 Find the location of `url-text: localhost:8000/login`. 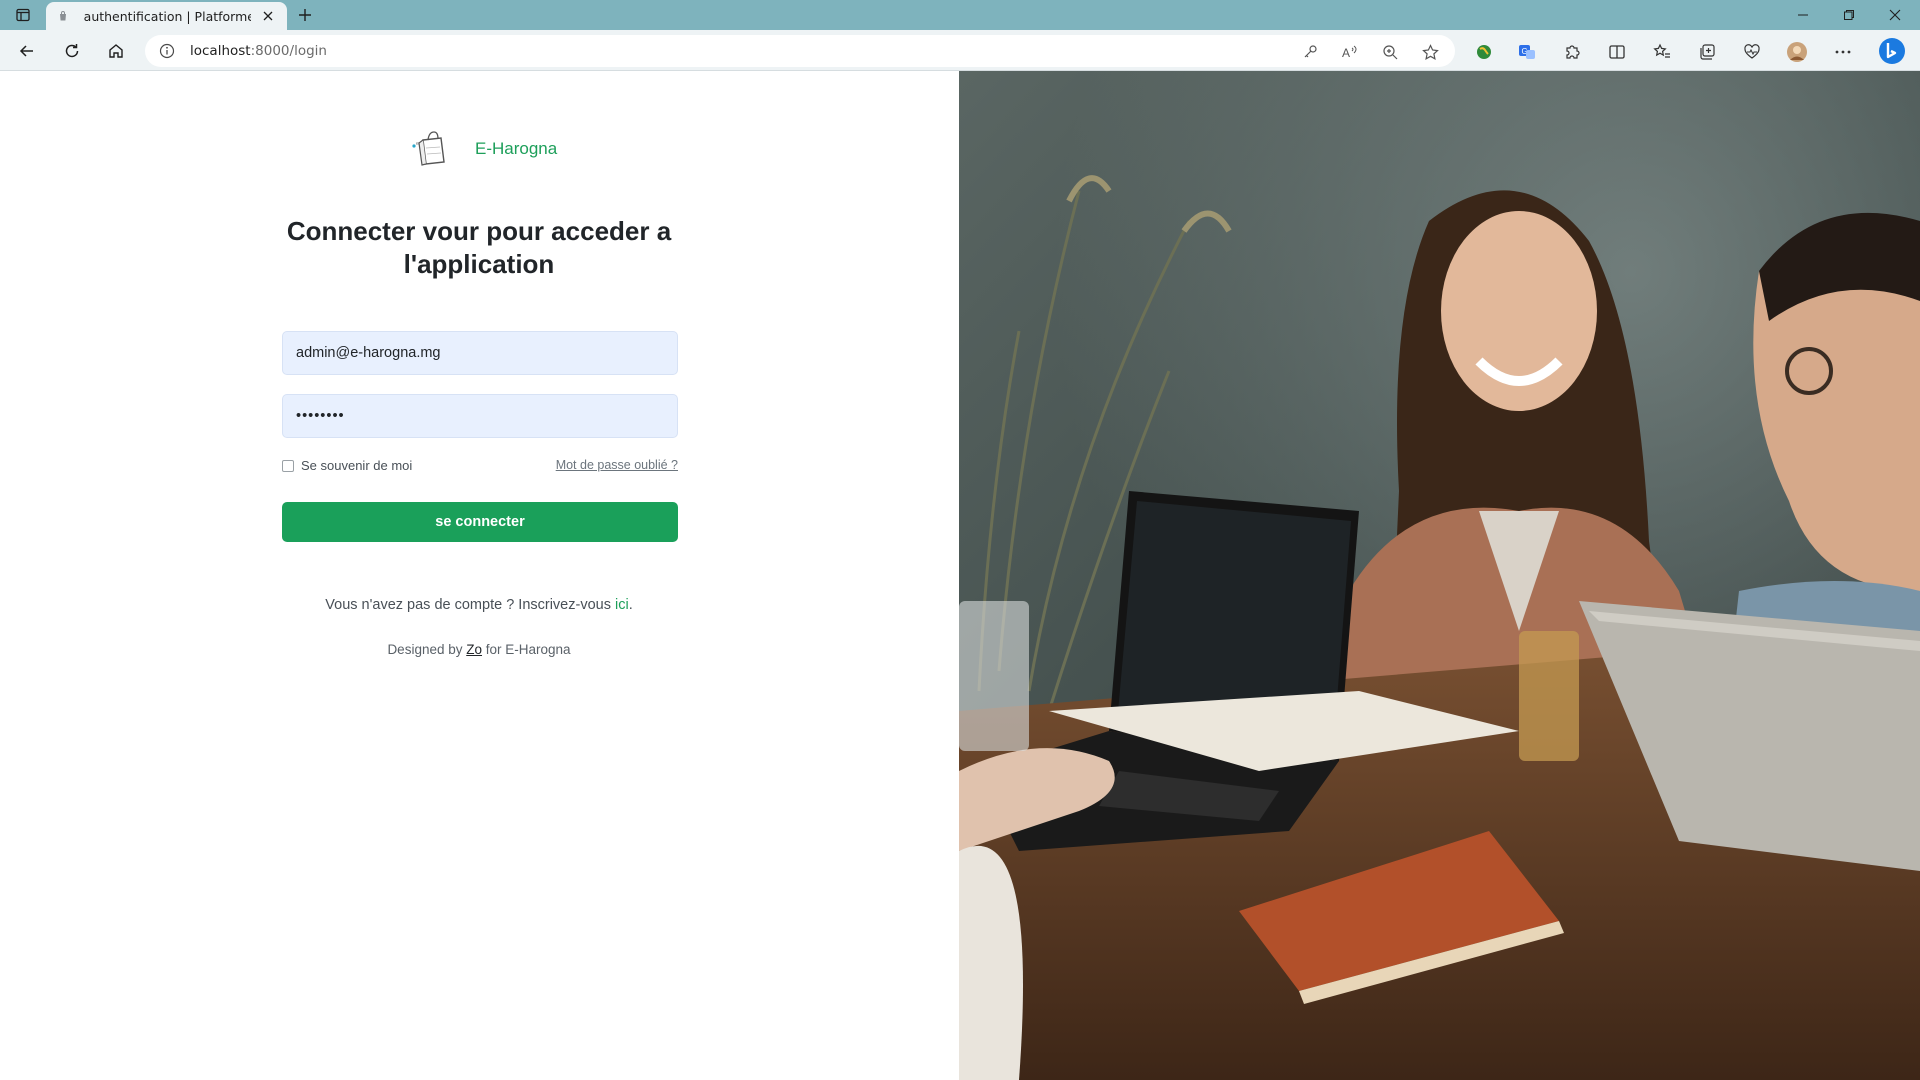

url-text: localhost:8000/login is located at coordinates (258, 51).